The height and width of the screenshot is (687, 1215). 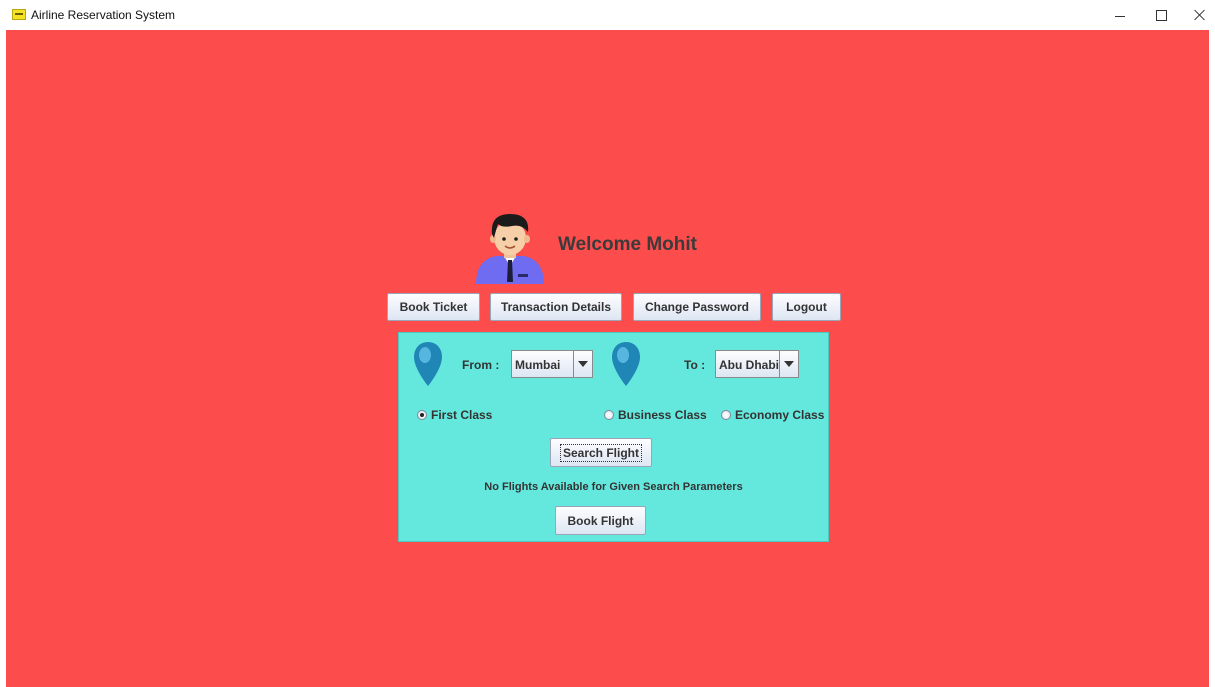 What do you see at coordinates (481, 365) in the screenshot?
I see `from-label: From :` at bounding box center [481, 365].